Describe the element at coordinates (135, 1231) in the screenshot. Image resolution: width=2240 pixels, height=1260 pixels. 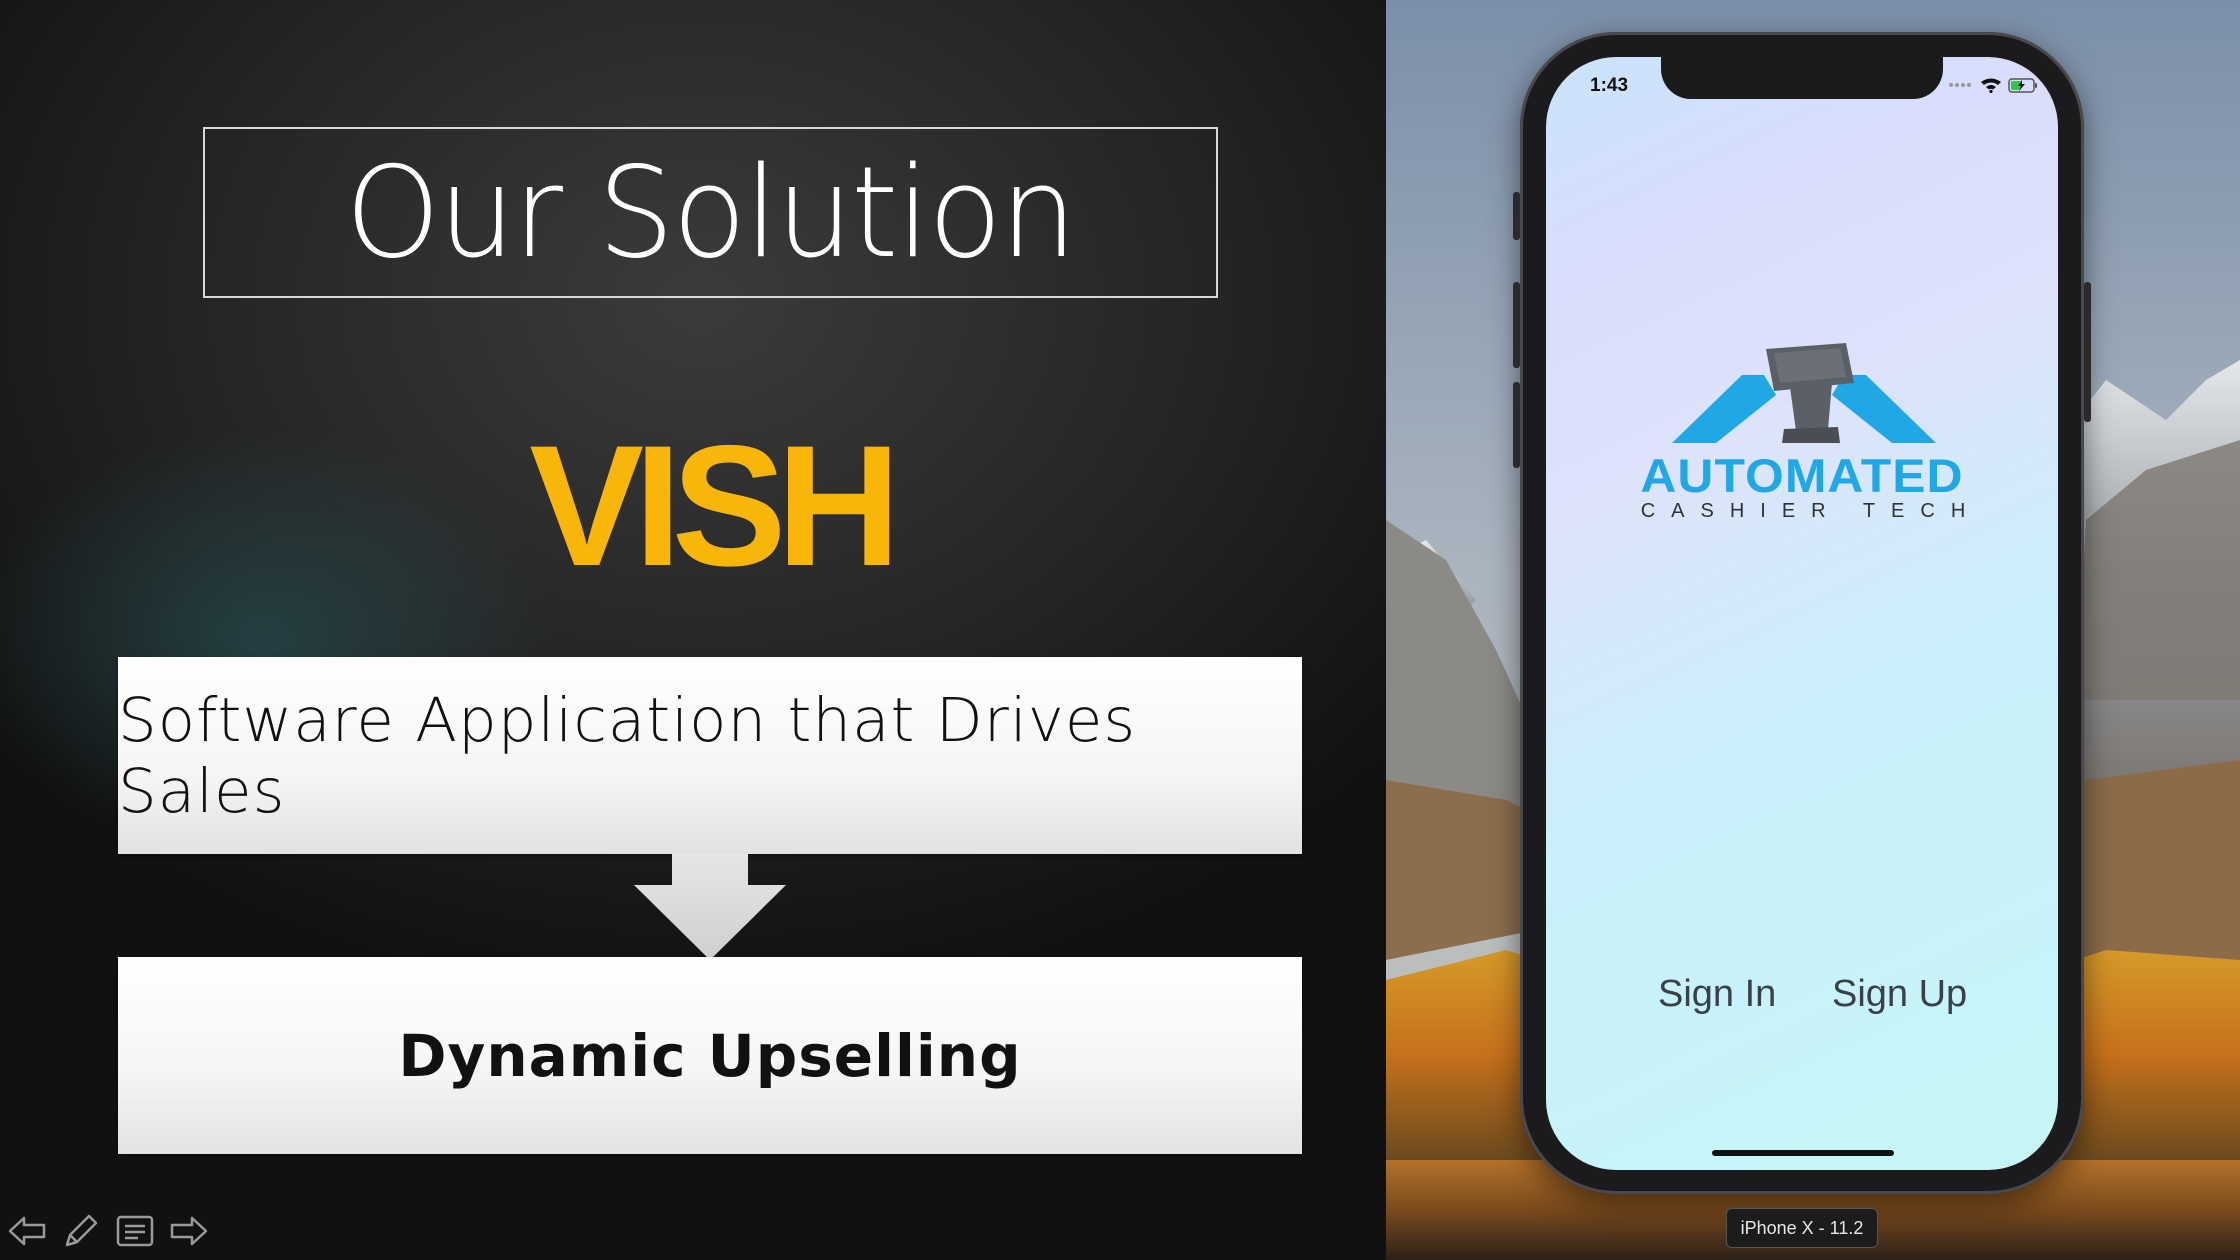
I see `notes-icon` at that location.